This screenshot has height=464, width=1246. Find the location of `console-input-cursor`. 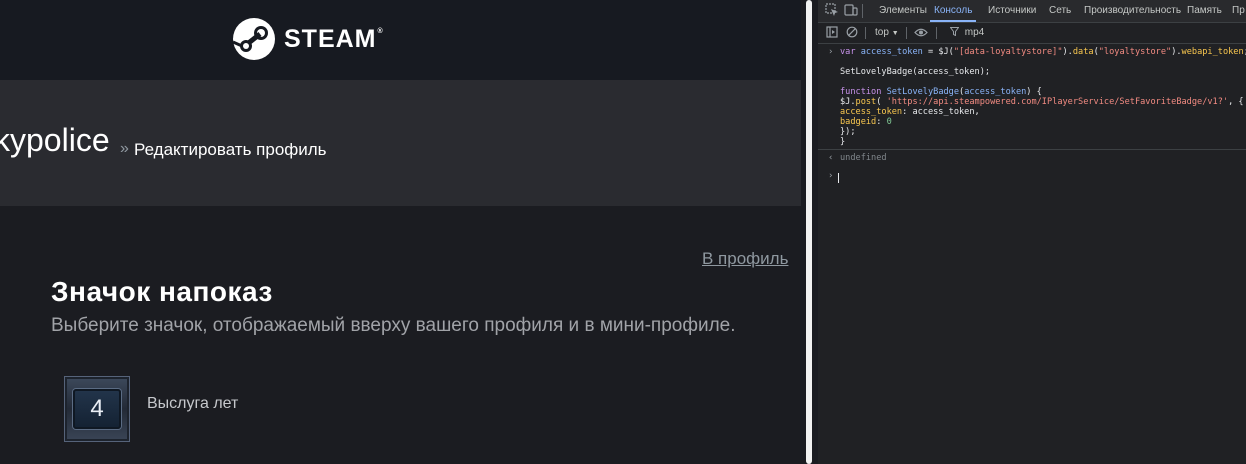

console-input-cursor is located at coordinates (838, 178).